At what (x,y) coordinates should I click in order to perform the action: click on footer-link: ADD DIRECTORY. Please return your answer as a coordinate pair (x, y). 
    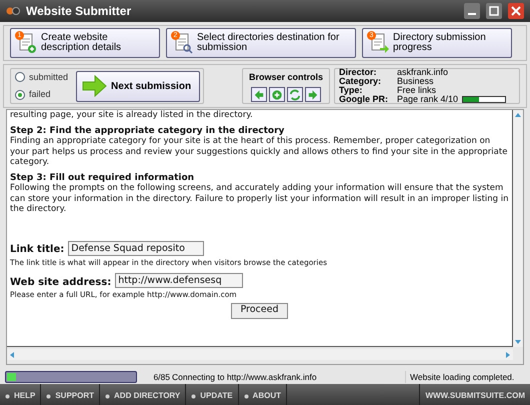
    Looking at the image, I should click on (143, 394).